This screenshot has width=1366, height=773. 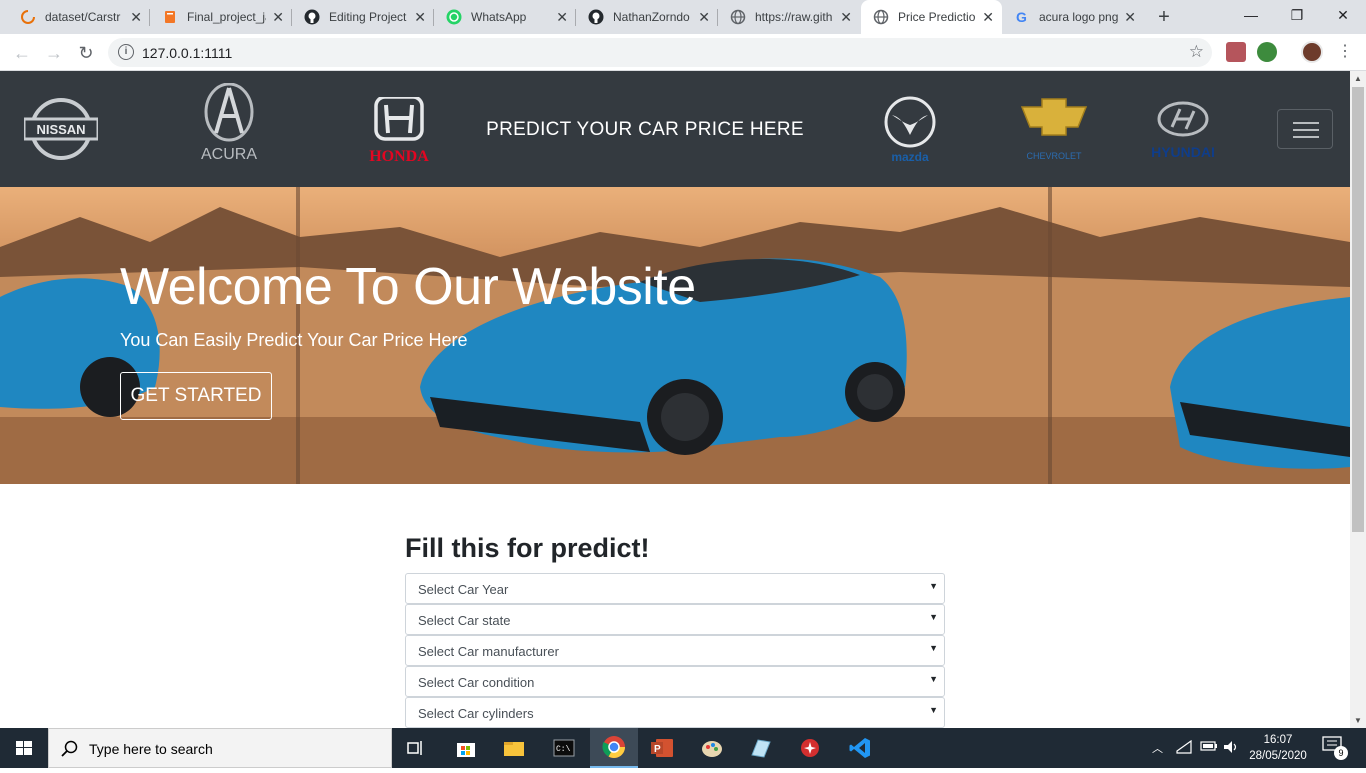 What do you see at coordinates (28, 17) in the screenshot?
I see `loading-icon` at bounding box center [28, 17].